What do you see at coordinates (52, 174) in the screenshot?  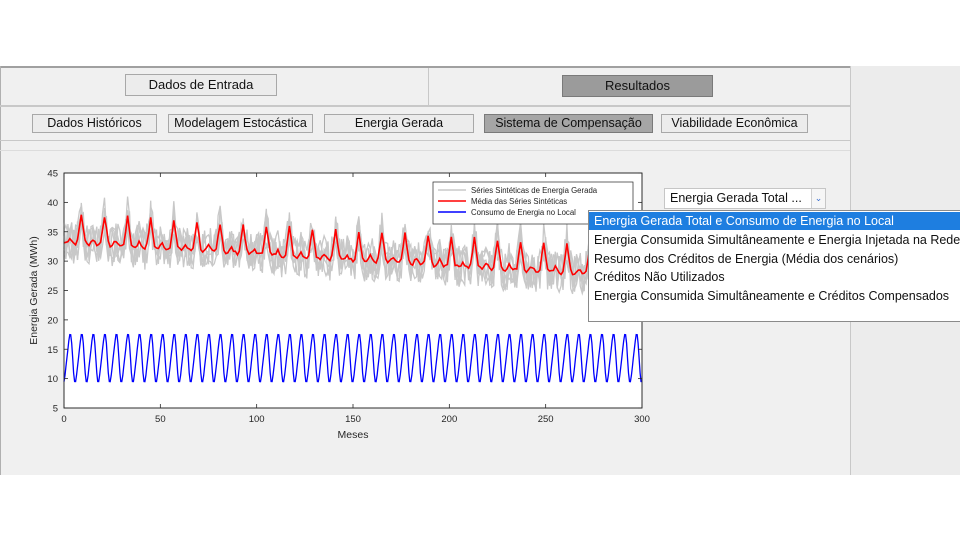 I see `y-tick-label: 45` at bounding box center [52, 174].